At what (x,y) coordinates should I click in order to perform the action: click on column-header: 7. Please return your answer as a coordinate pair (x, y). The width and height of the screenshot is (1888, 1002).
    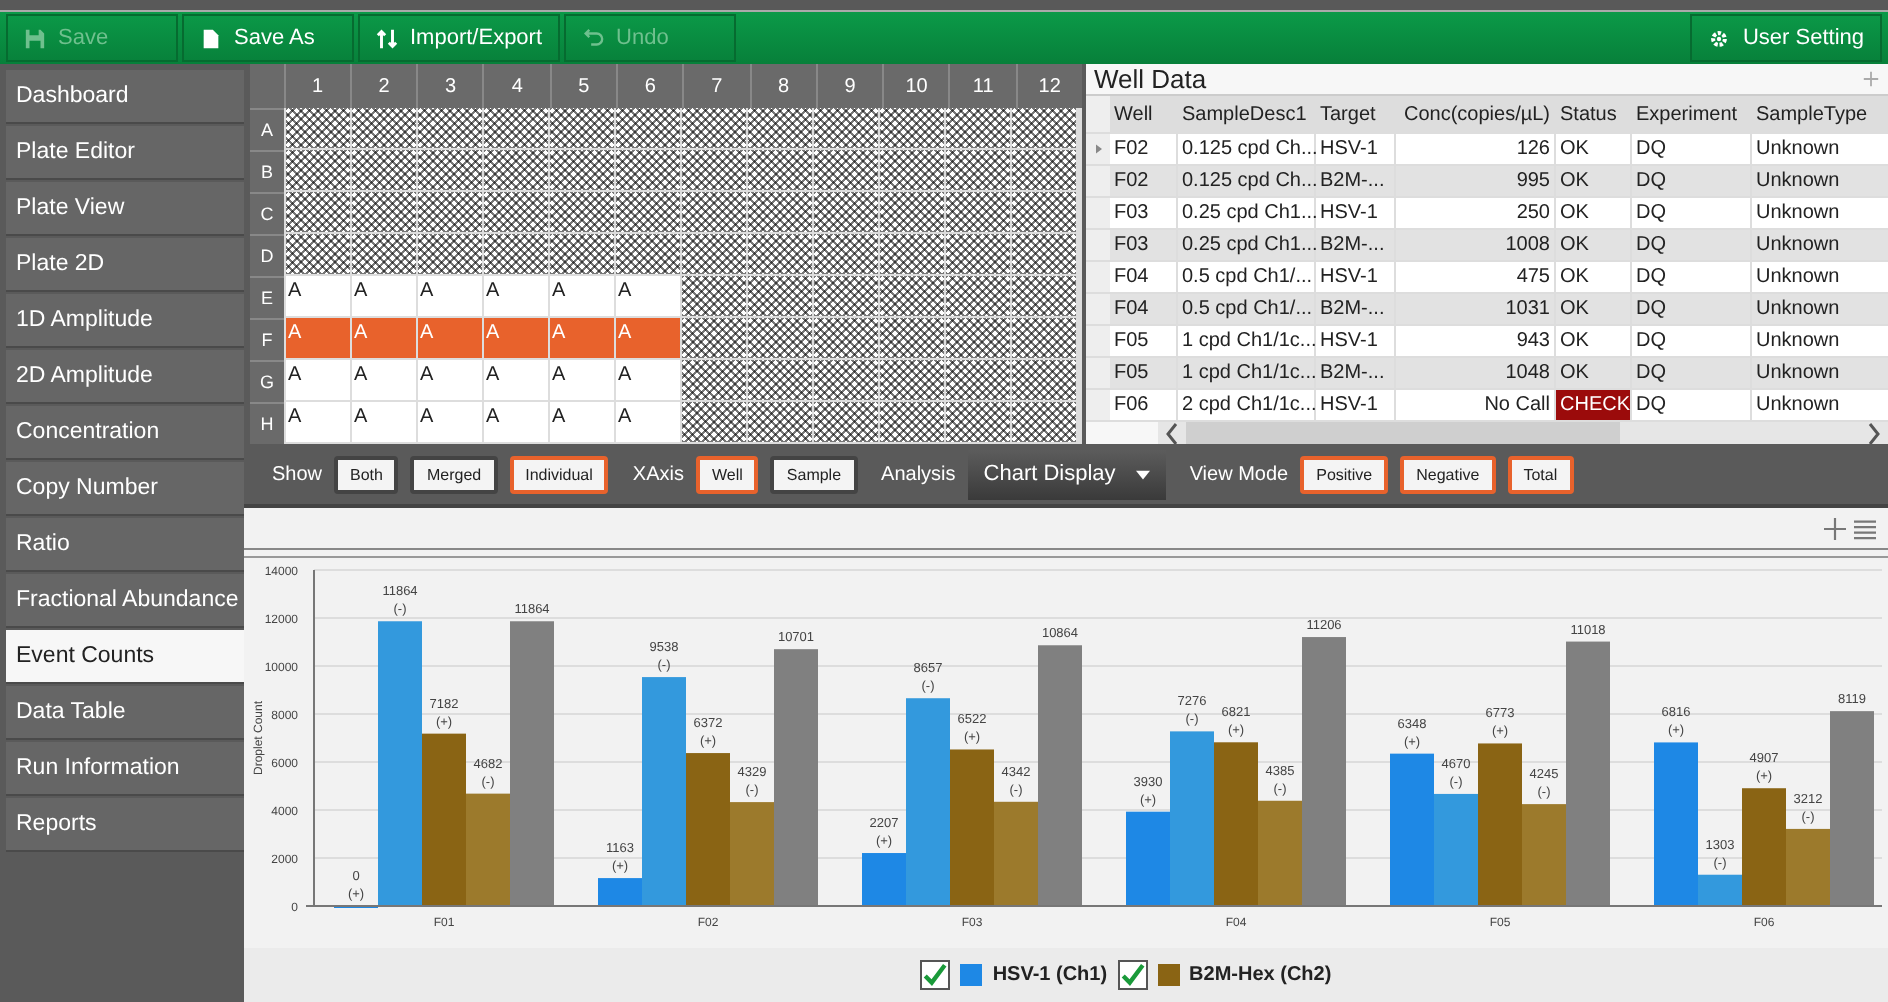
    Looking at the image, I should click on (716, 86).